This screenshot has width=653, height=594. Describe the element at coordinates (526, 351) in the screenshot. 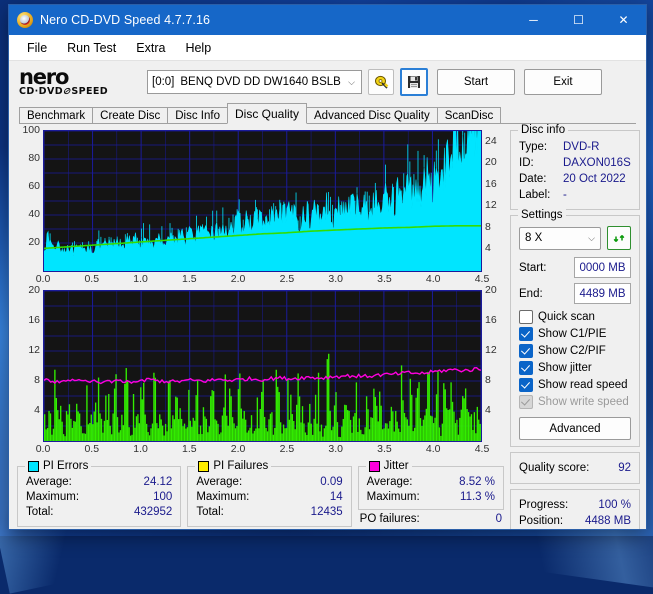

I see `checkbox-show-c2-pif-box` at that location.